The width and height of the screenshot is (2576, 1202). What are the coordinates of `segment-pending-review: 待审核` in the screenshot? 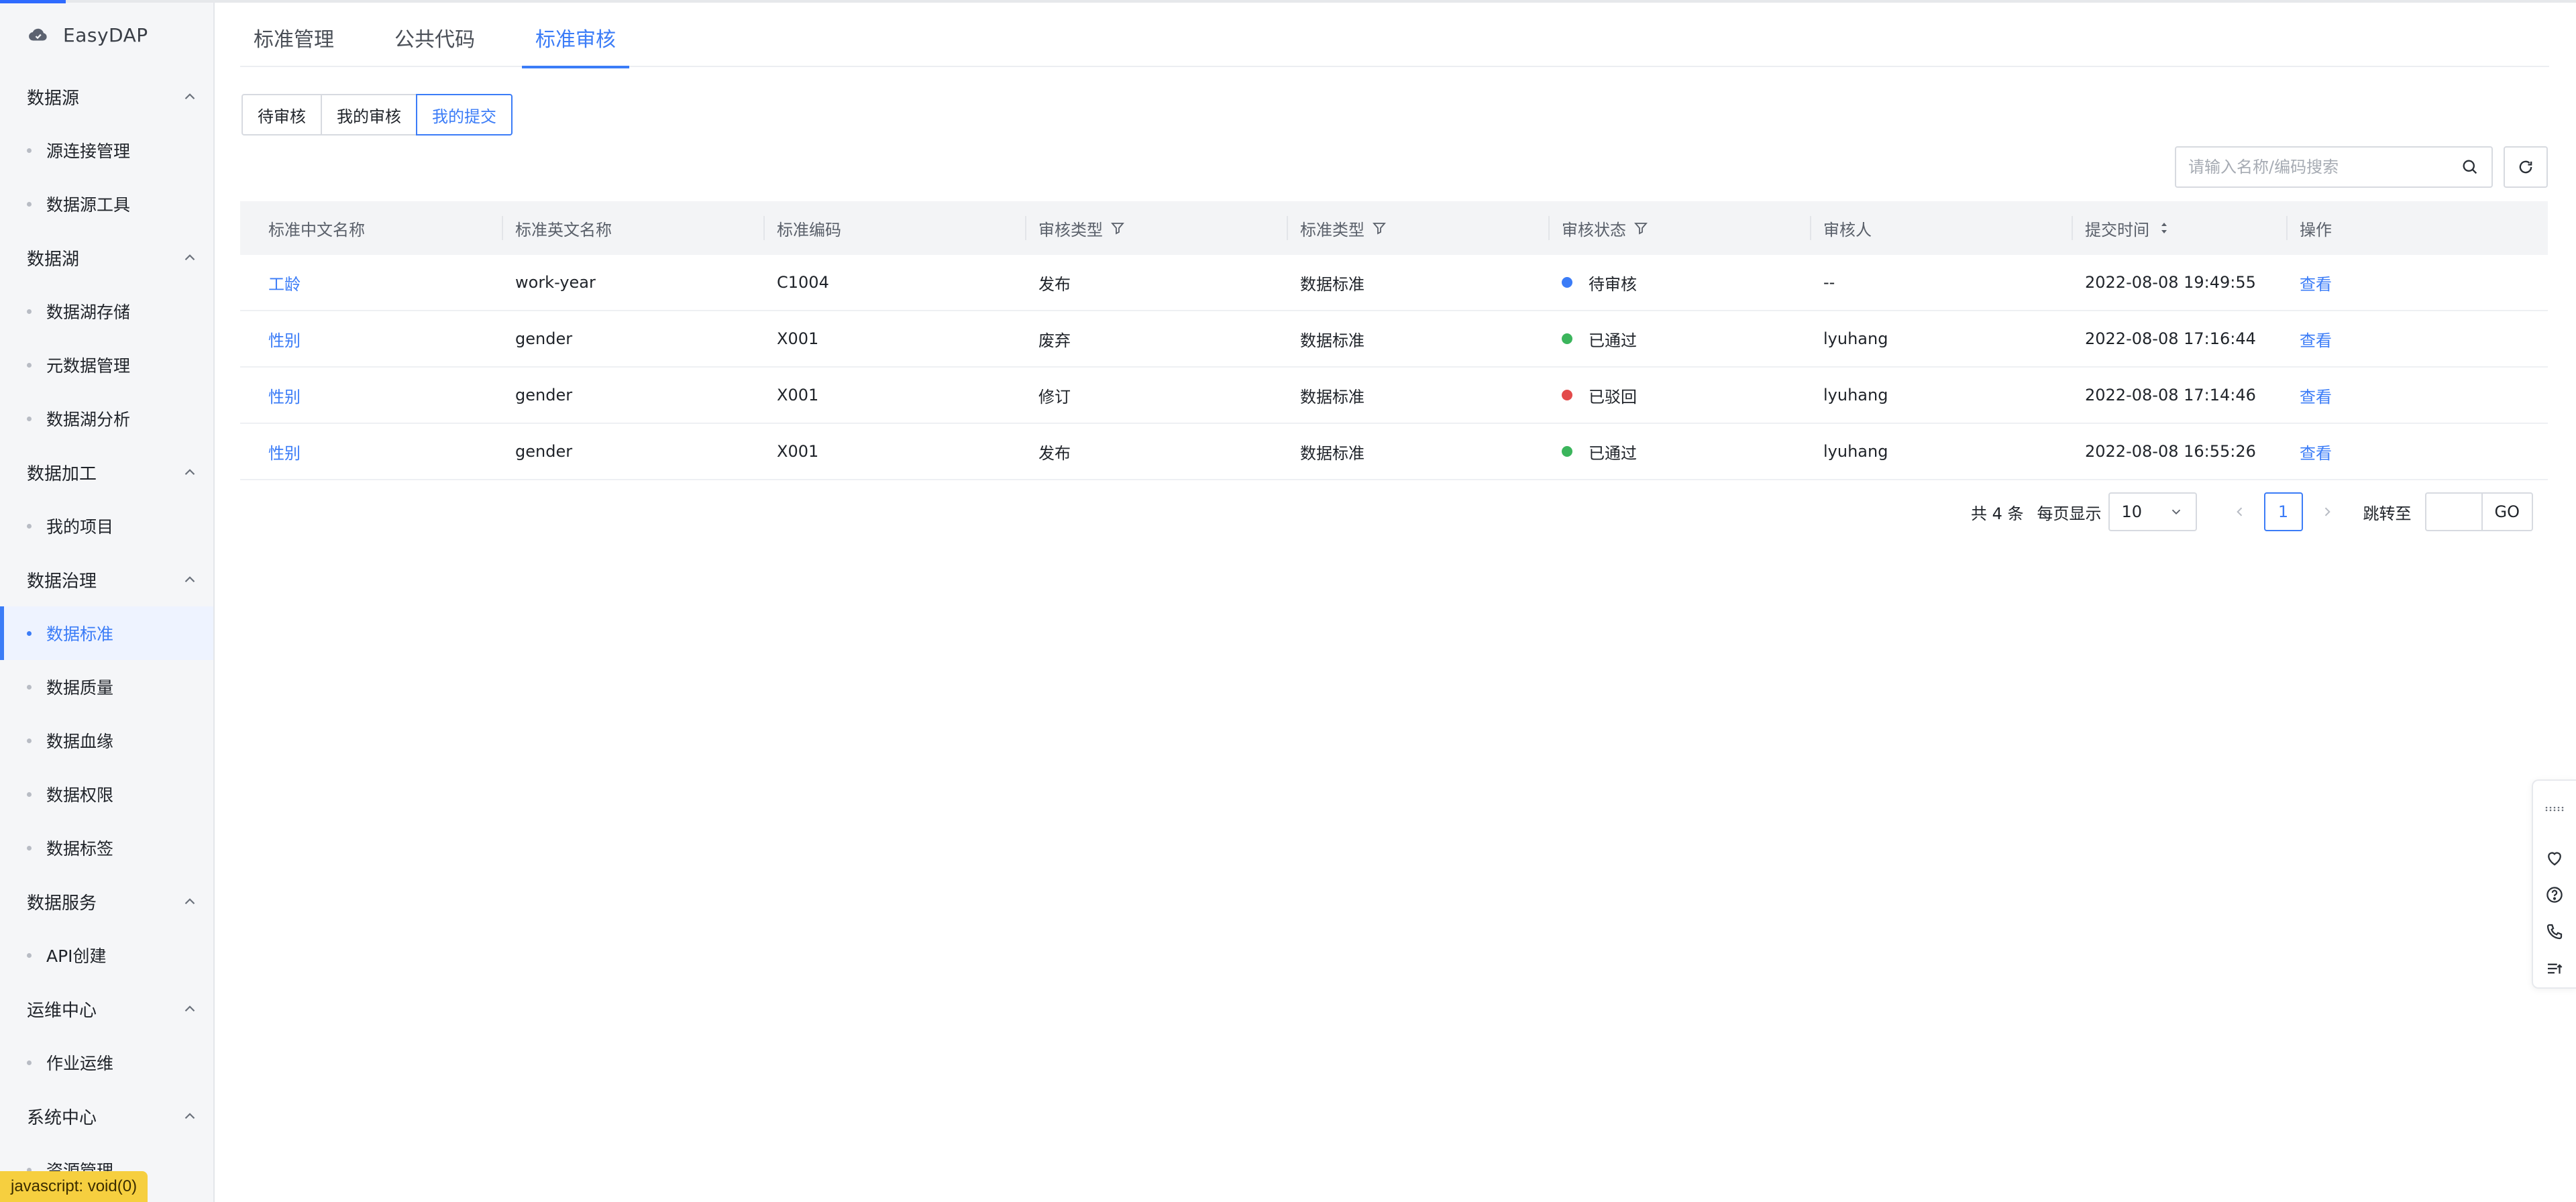 It's located at (281, 114).